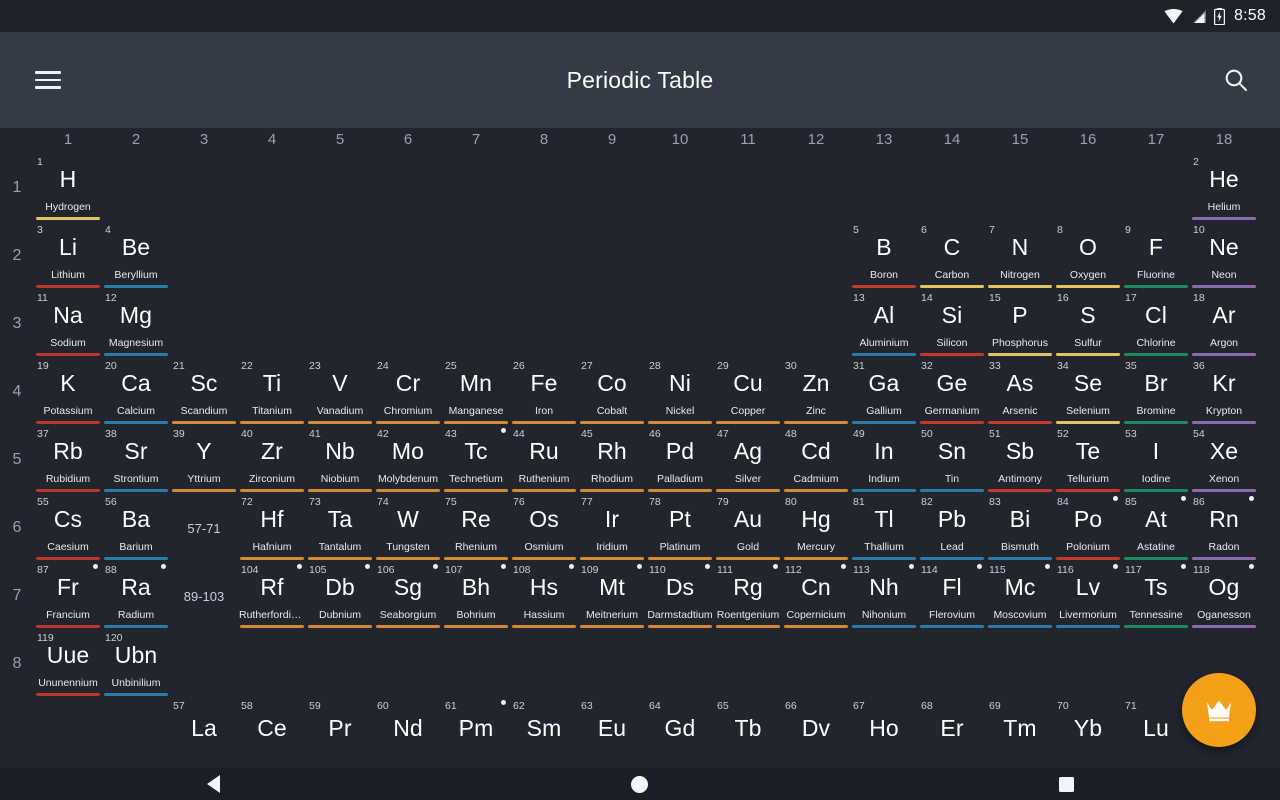 Image resolution: width=1280 pixels, height=800 pixels. I want to click on element-cell-Ti: 22 Ti Titanium, so click(272, 392).